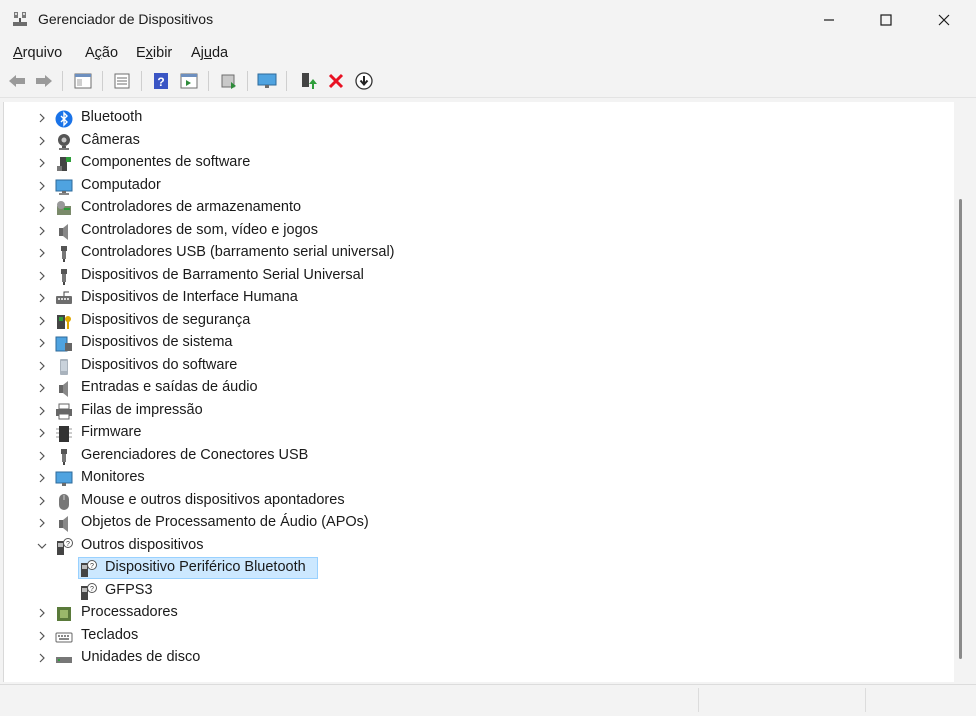 The width and height of the screenshot is (976, 716). I want to click on disable-device-button, so click(364, 81).